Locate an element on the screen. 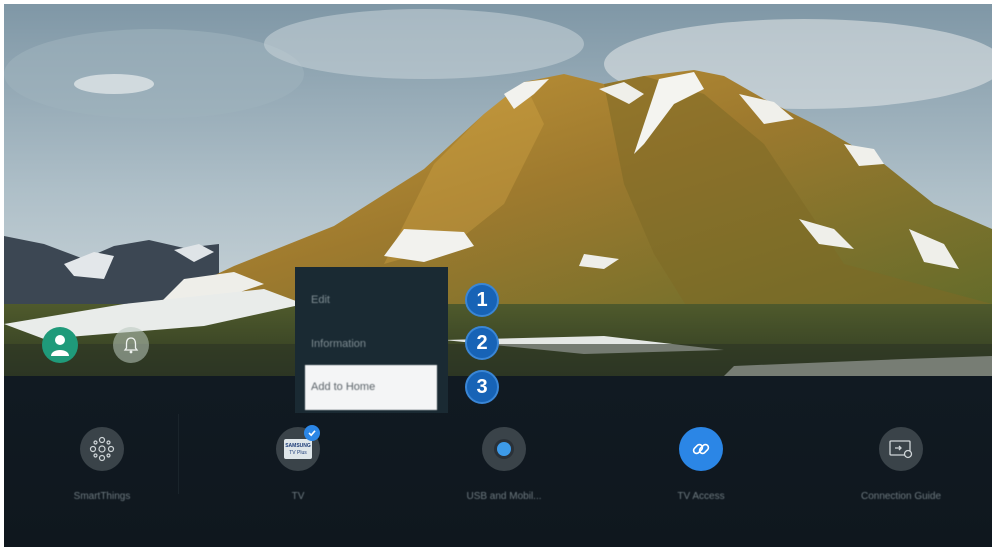  callout-3: 3 is located at coordinates (482, 387).